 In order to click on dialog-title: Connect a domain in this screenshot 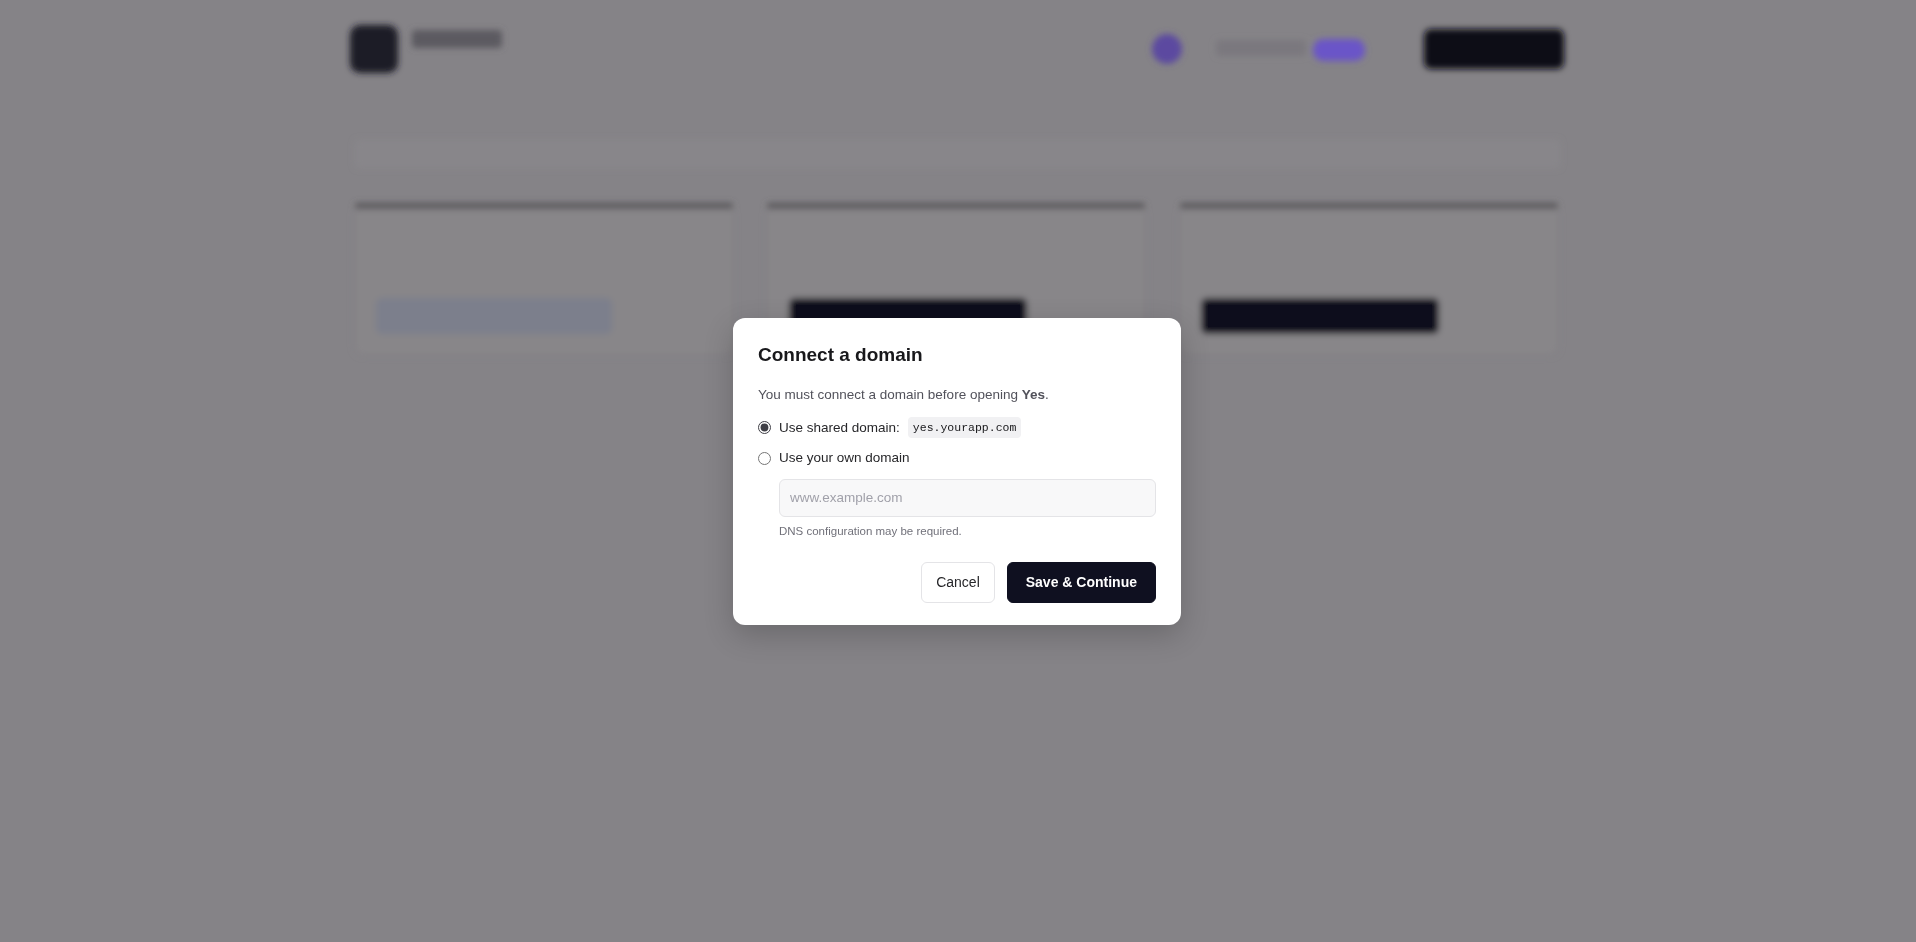, I will do `click(841, 355)`.